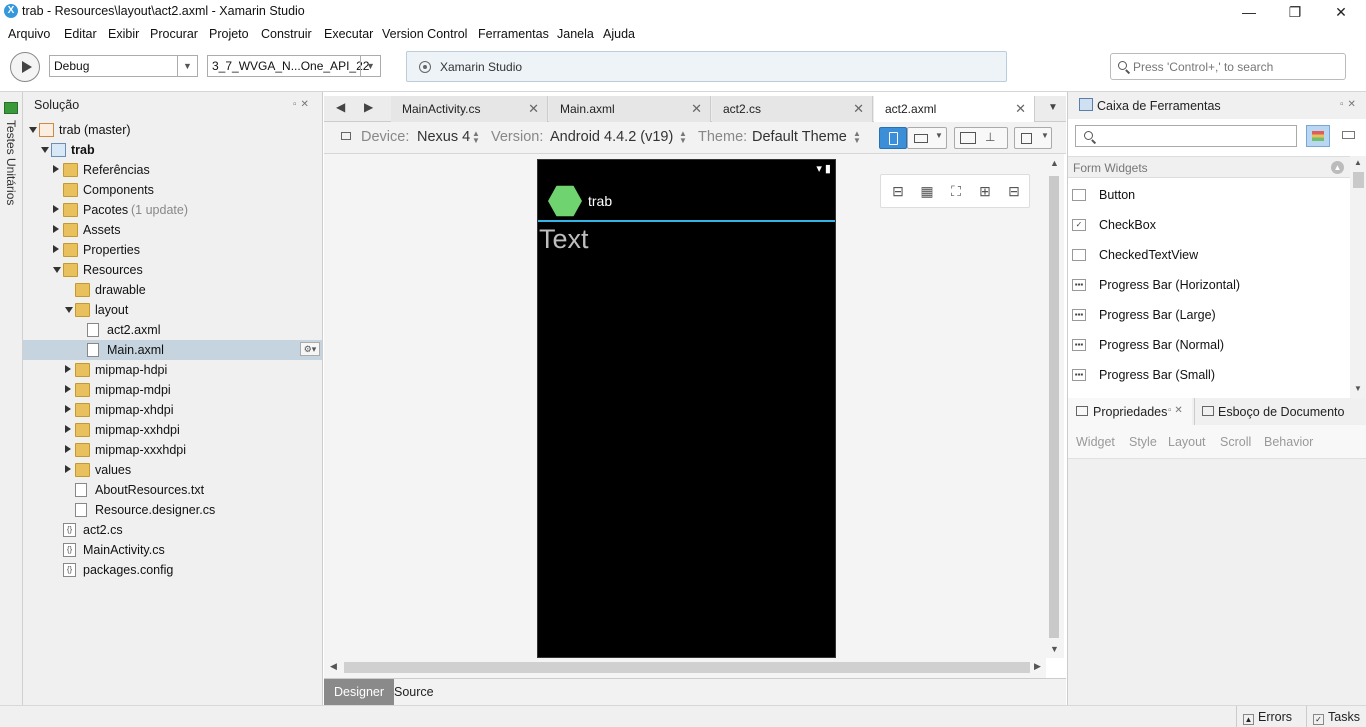 The height and width of the screenshot is (727, 1366). I want to click on toolbox-widget-item: CheckedTextView, so click(1209, 255).